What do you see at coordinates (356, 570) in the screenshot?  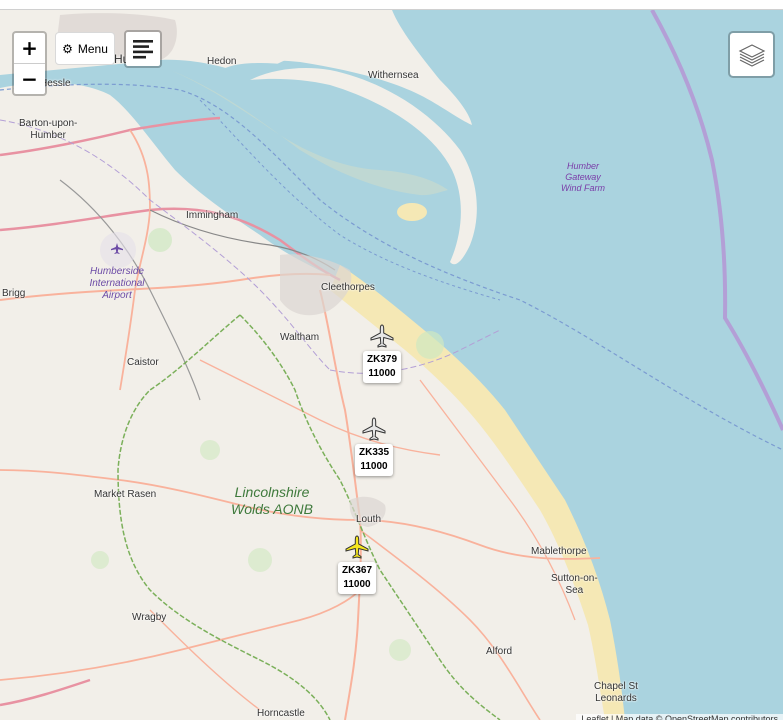 I see `aircraft-callsign: ZK367` at bounding box center [356, 570].